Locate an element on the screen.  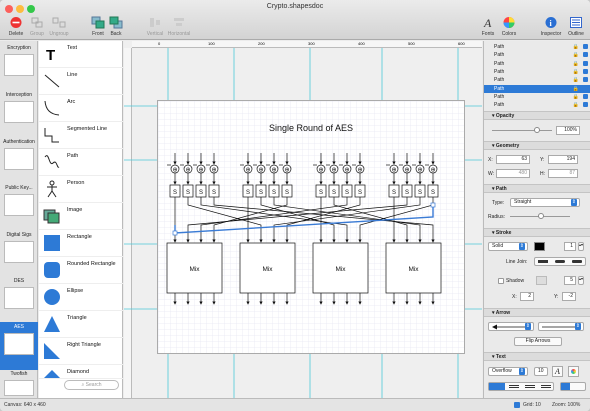
text-vertical-align-control is located at coordinates (573, 386).